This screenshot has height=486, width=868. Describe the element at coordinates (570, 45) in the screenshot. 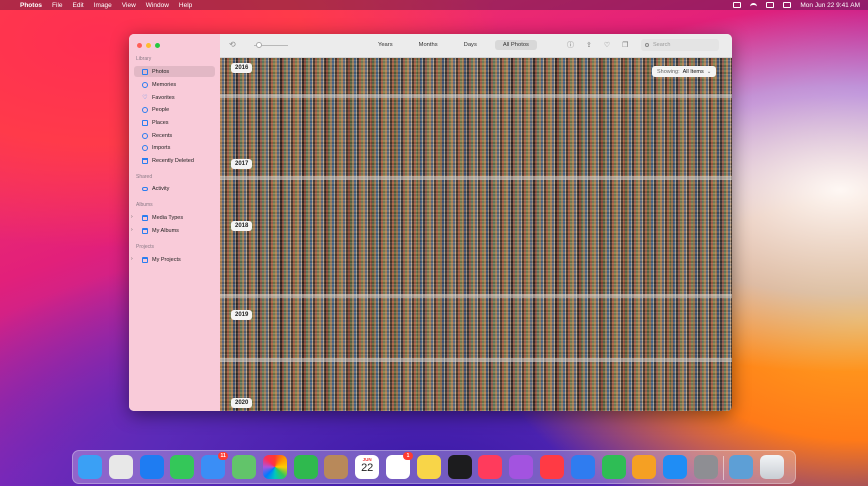

I see `info-icon: ⓘ` at that location.